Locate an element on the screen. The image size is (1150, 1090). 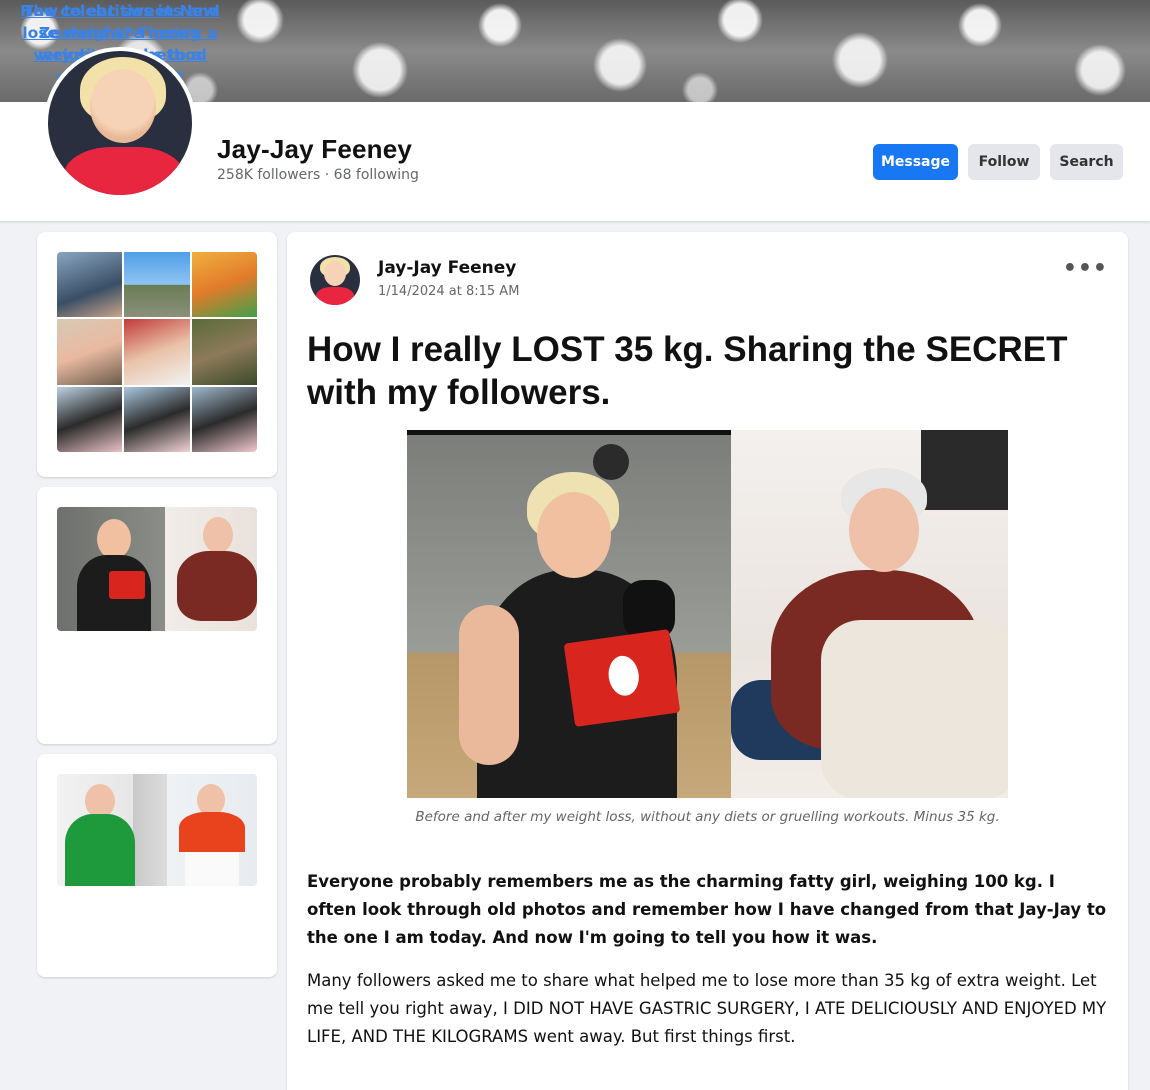
message-button: Message is located at coordinates (915, 162).